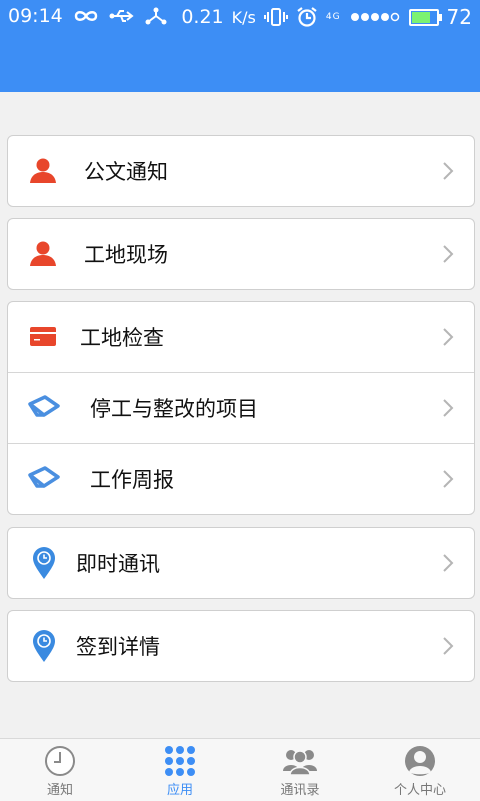 This screenshot has width=480, height=801. Describe the element at coordinates (118, 647) in the screenshot. I see `menu-item-label: 签到详情` at that location.